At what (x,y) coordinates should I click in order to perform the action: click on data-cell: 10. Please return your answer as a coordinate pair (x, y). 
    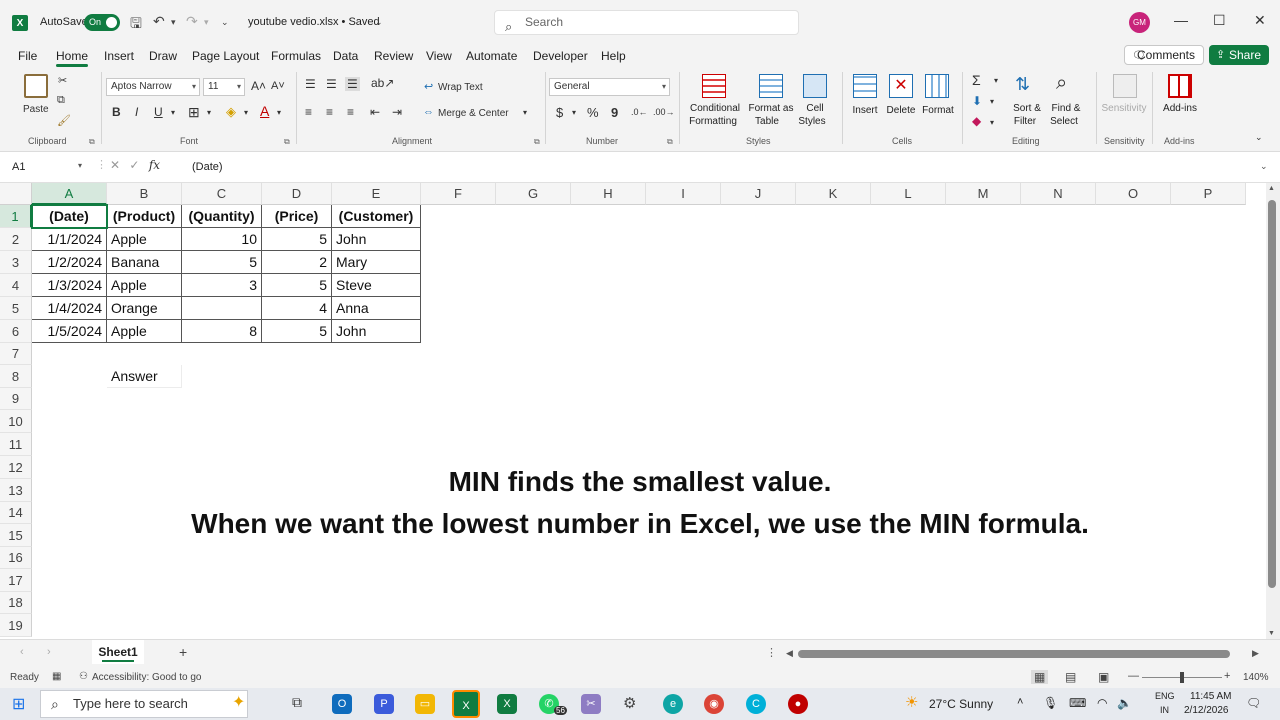
    Looking at the image, I should click on (222, 239).